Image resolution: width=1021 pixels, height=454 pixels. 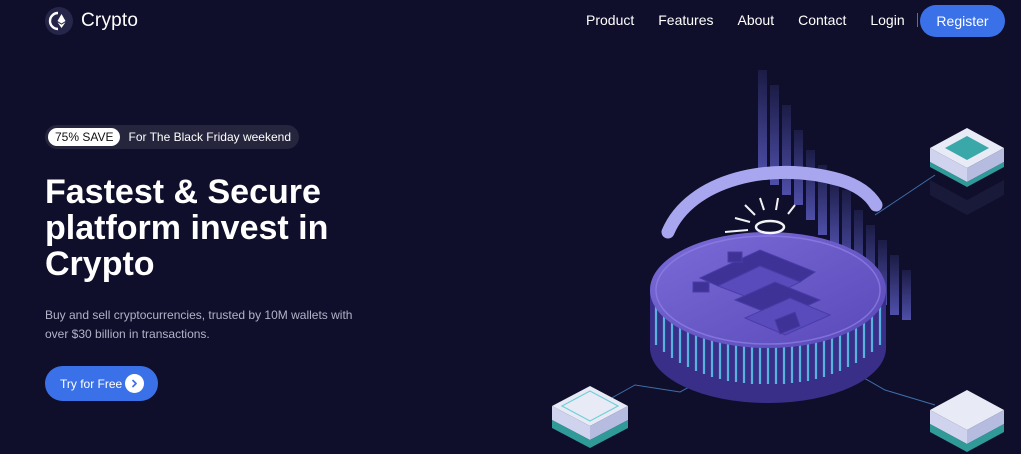 I want to click on nav-links: Product Features About Contact Login, so click(x=758, y=20).